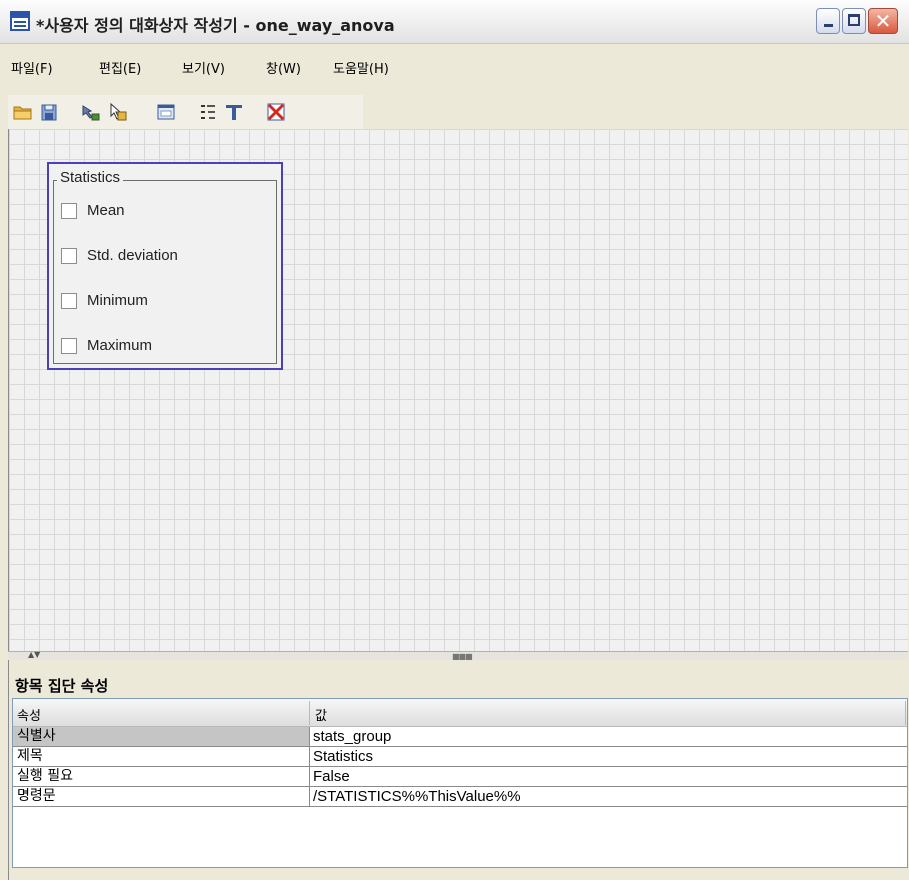  I want to click on property-name: 제목, so click(161, 756).